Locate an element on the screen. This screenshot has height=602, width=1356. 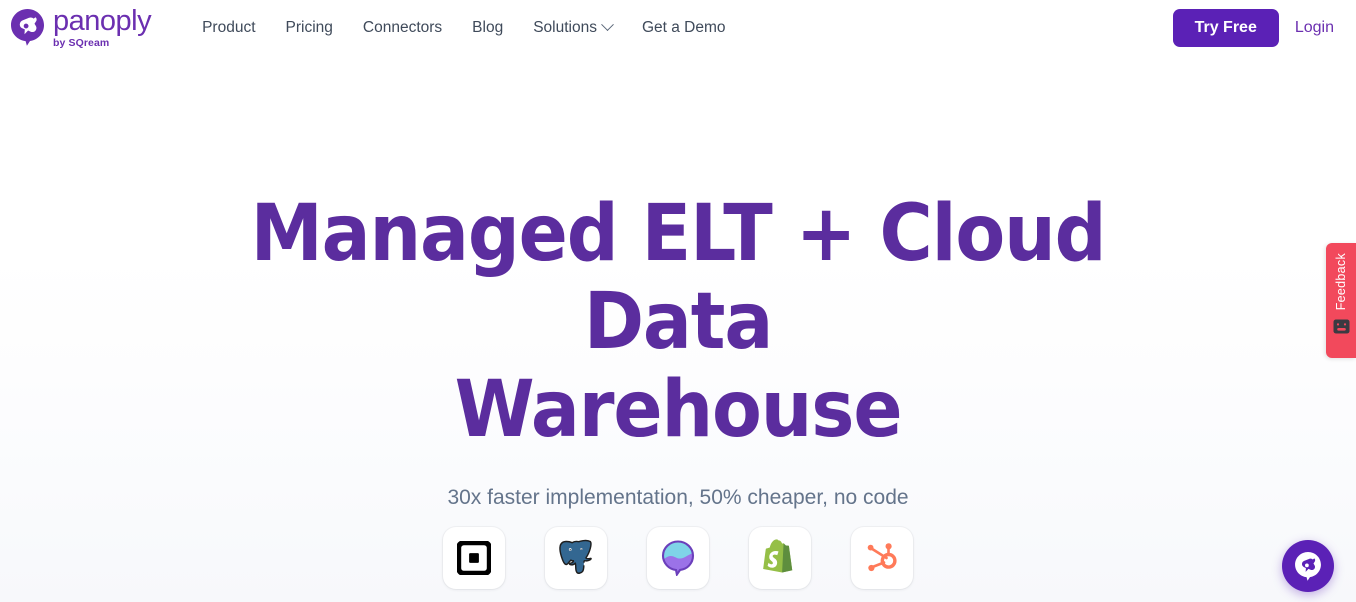
nav-label: Product is located at coordinates (229, 27).